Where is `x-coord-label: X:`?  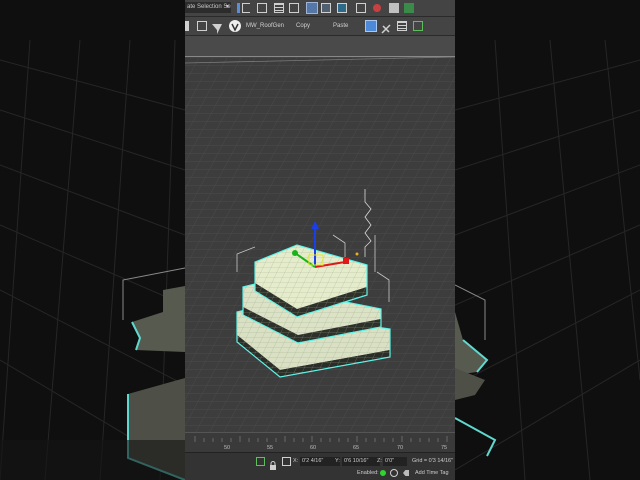
x-coord-label: X: is located at coordinates (296, 461).